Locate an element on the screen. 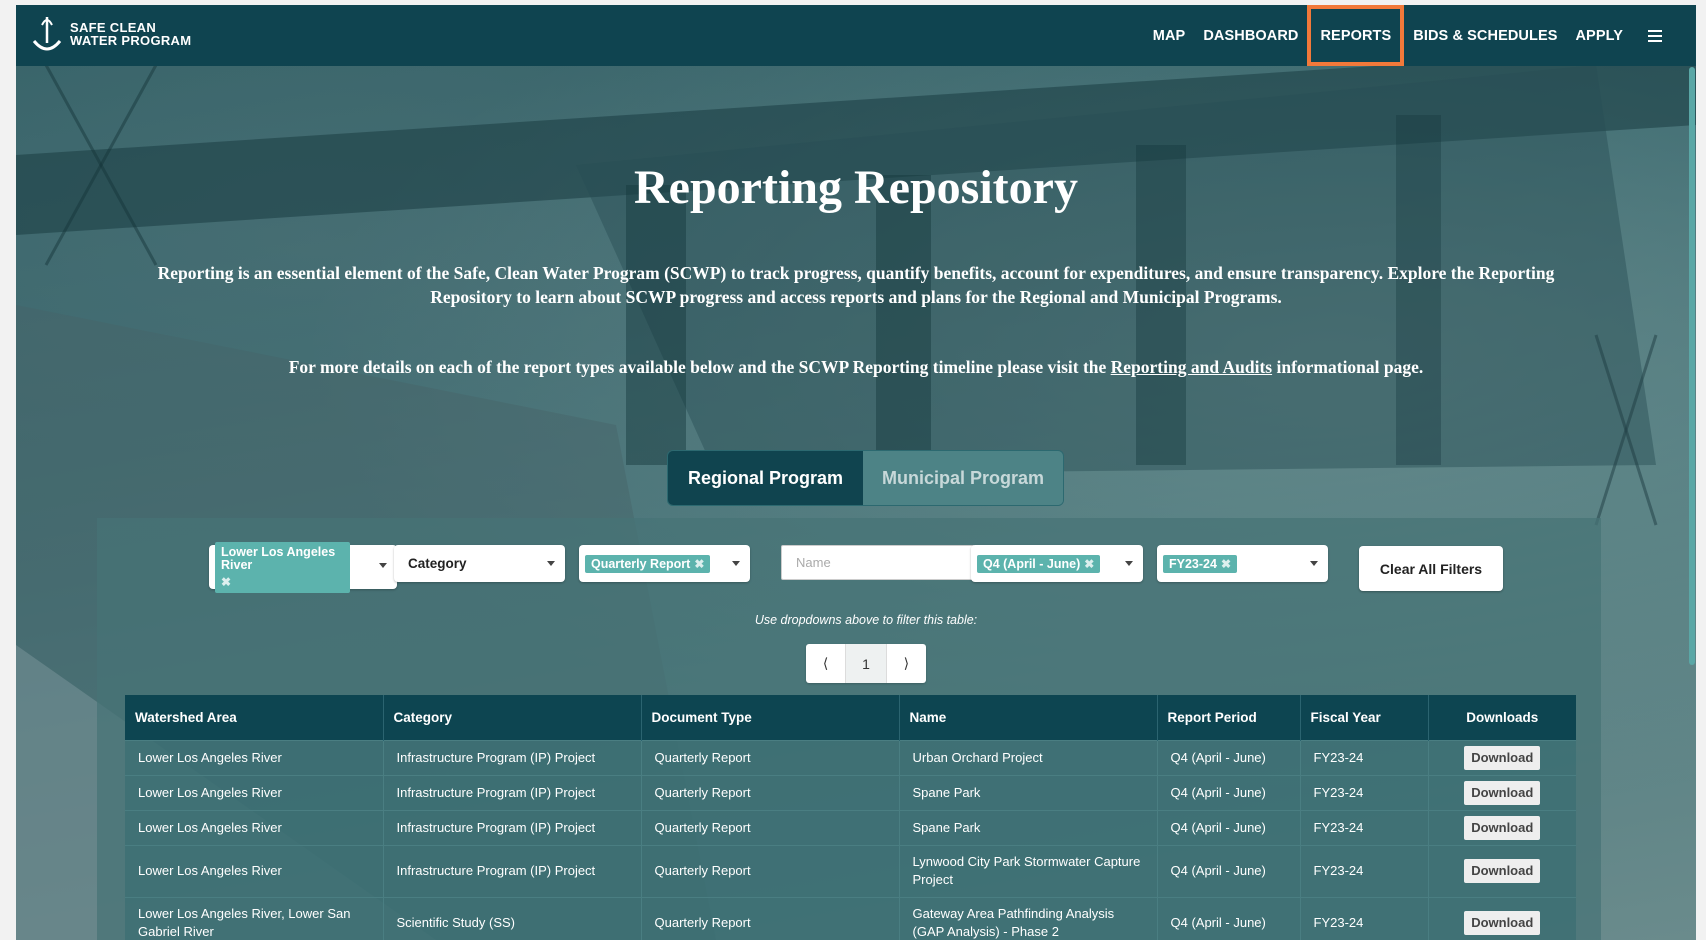 The width and height of the screenshot is (1706, 940). doc-type-chip: Quarterly Report ✖ is located at coordinates (648, 563).